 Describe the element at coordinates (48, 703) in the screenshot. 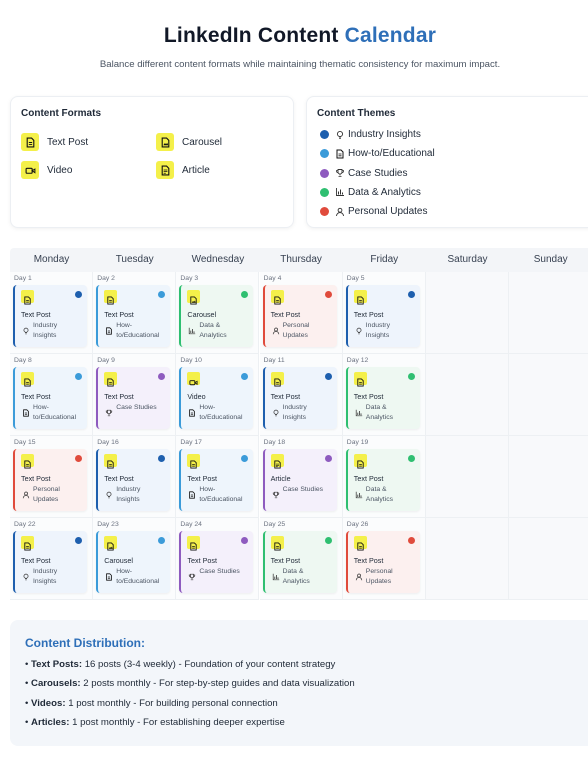

I see `distribution-label: Videos:` at that location.